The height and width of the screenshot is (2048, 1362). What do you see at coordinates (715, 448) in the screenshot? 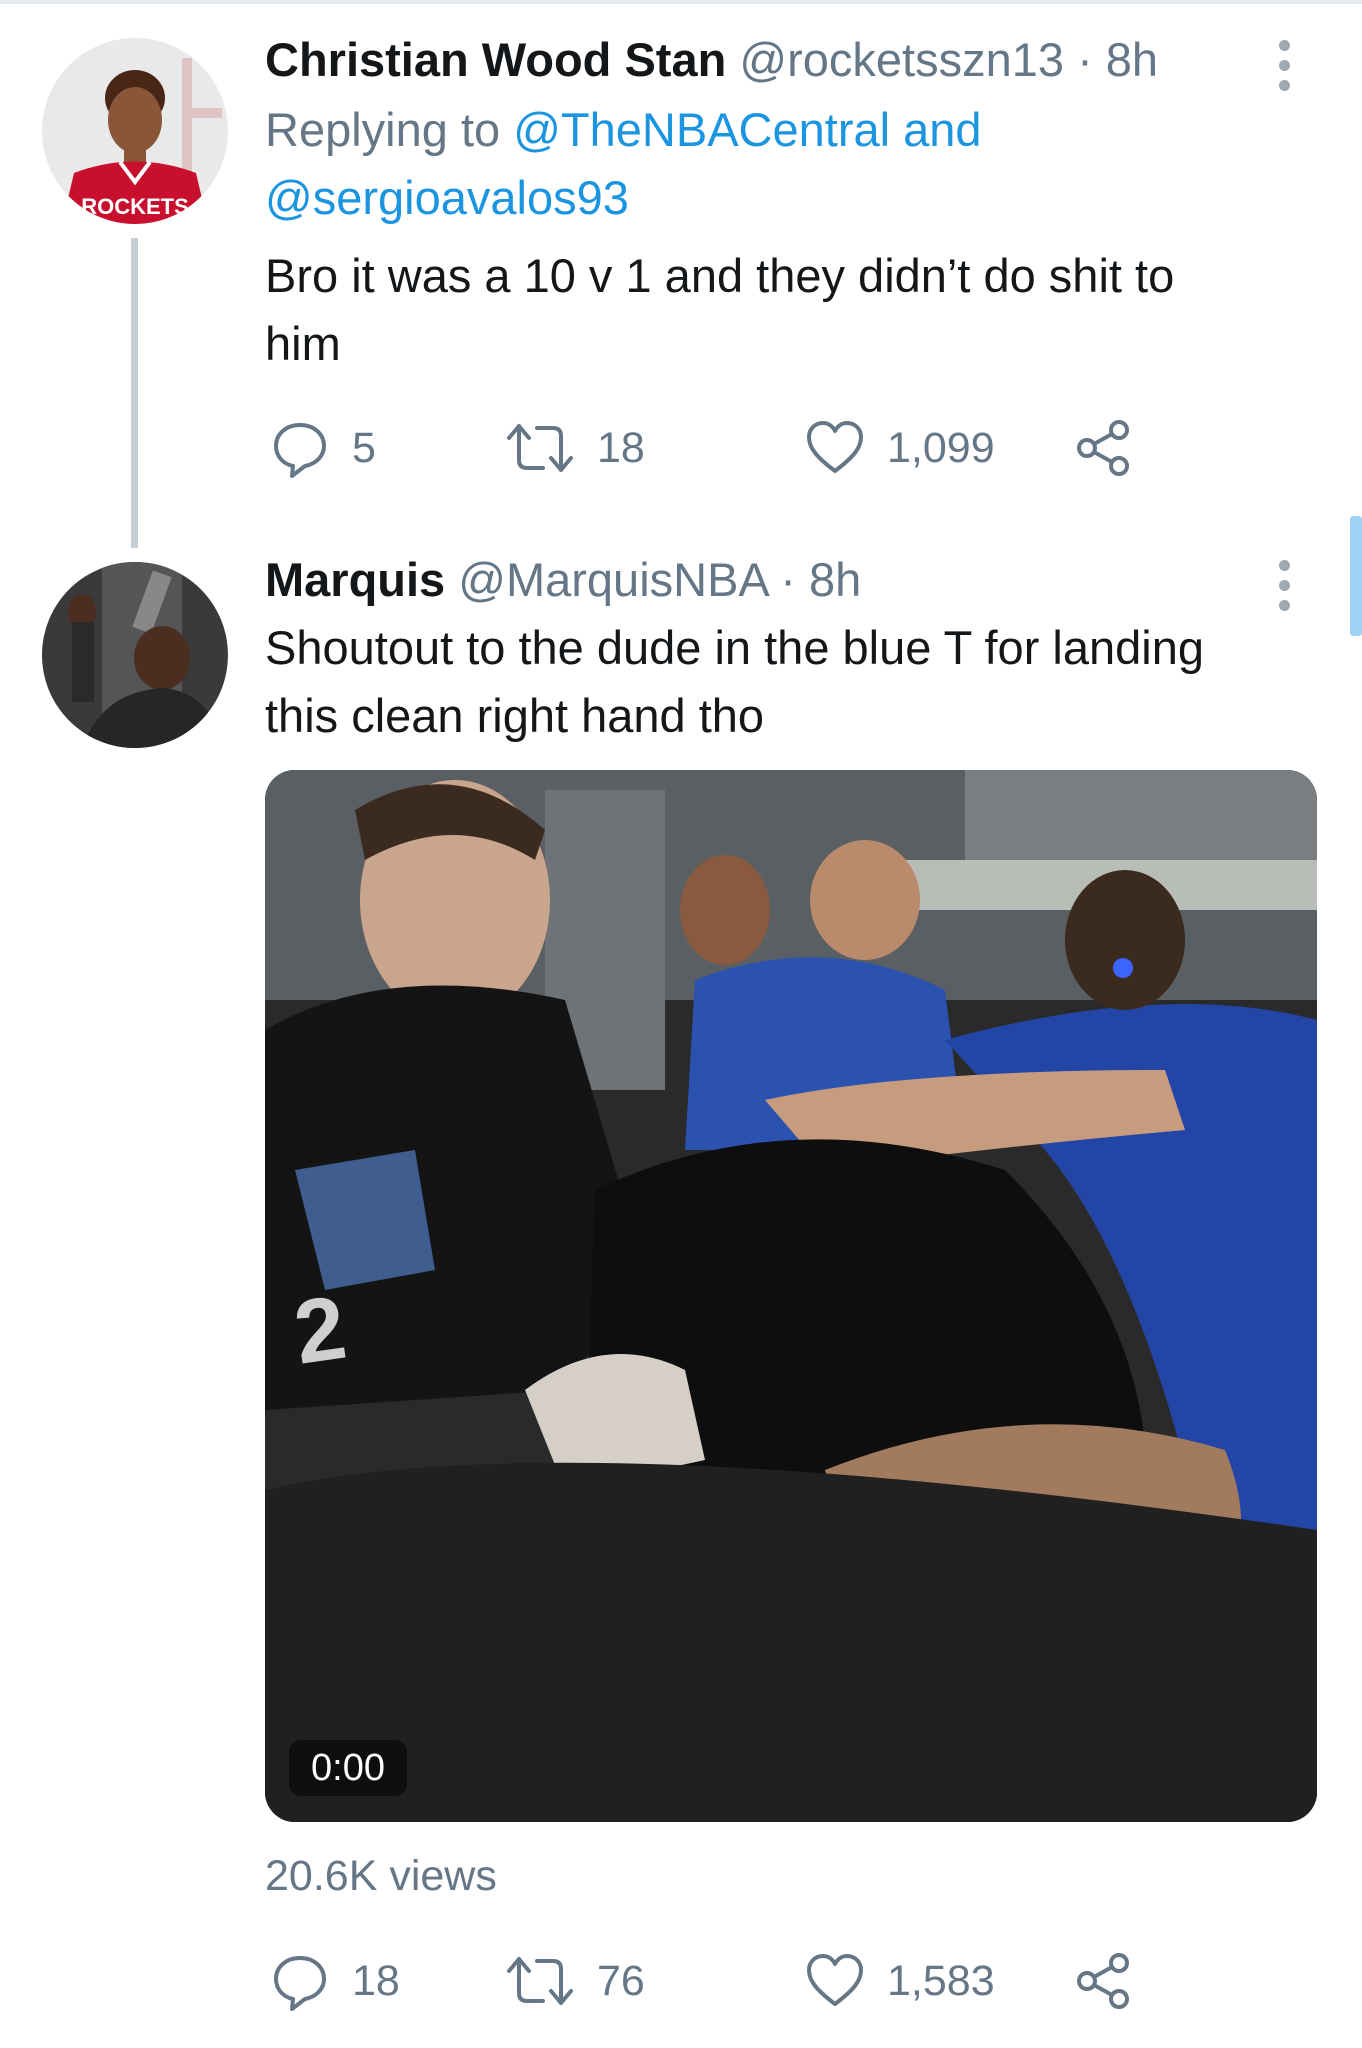
I see `action-bar: 5 18 1,099` at bounding box center [715, 448].